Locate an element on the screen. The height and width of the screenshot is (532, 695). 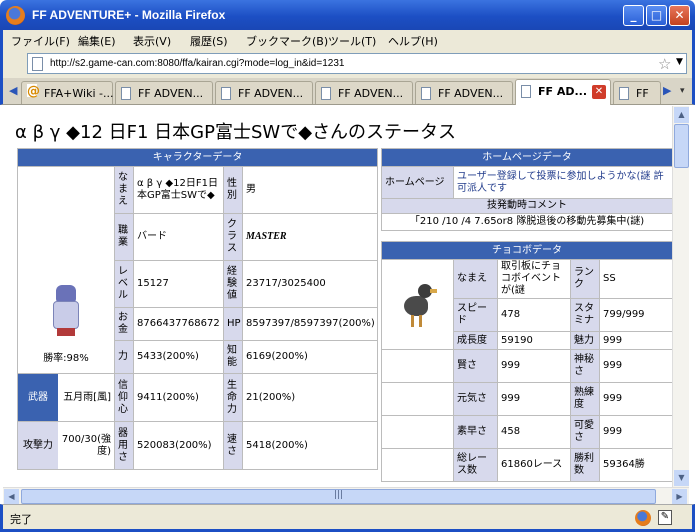
chocobo-quick-label: 素早さ is located at coordinates (475, 432).